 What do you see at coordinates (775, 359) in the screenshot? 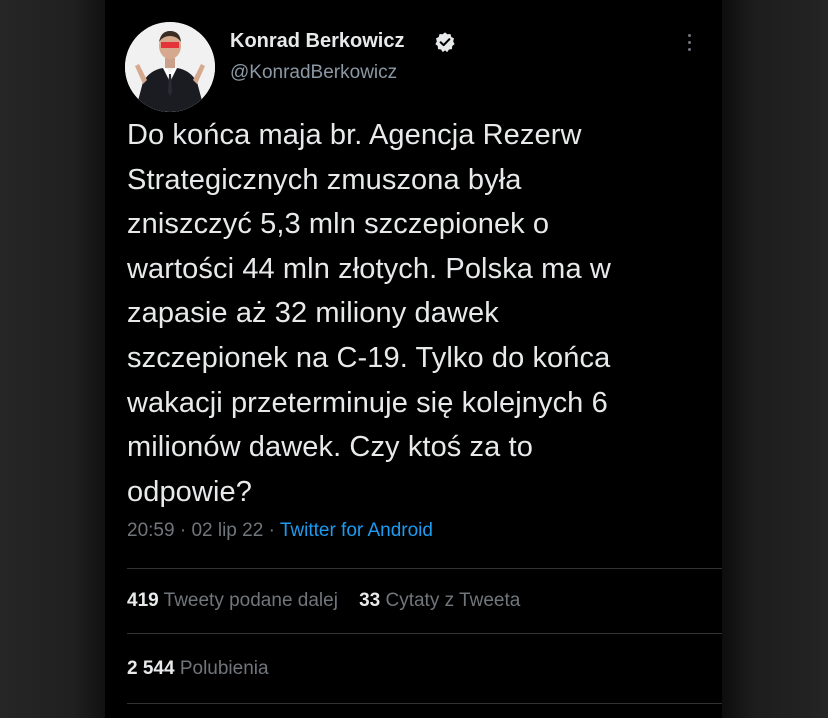
I see `background-right` at bounding box center [775, 359].